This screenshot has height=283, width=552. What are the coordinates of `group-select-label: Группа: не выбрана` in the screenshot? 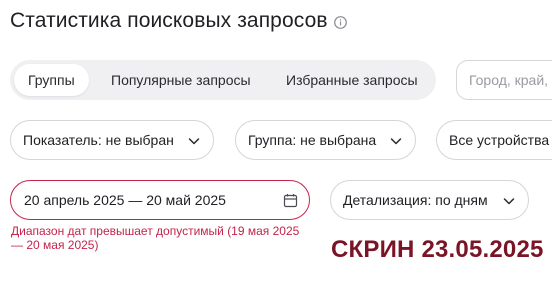 It's located at (312, 140).